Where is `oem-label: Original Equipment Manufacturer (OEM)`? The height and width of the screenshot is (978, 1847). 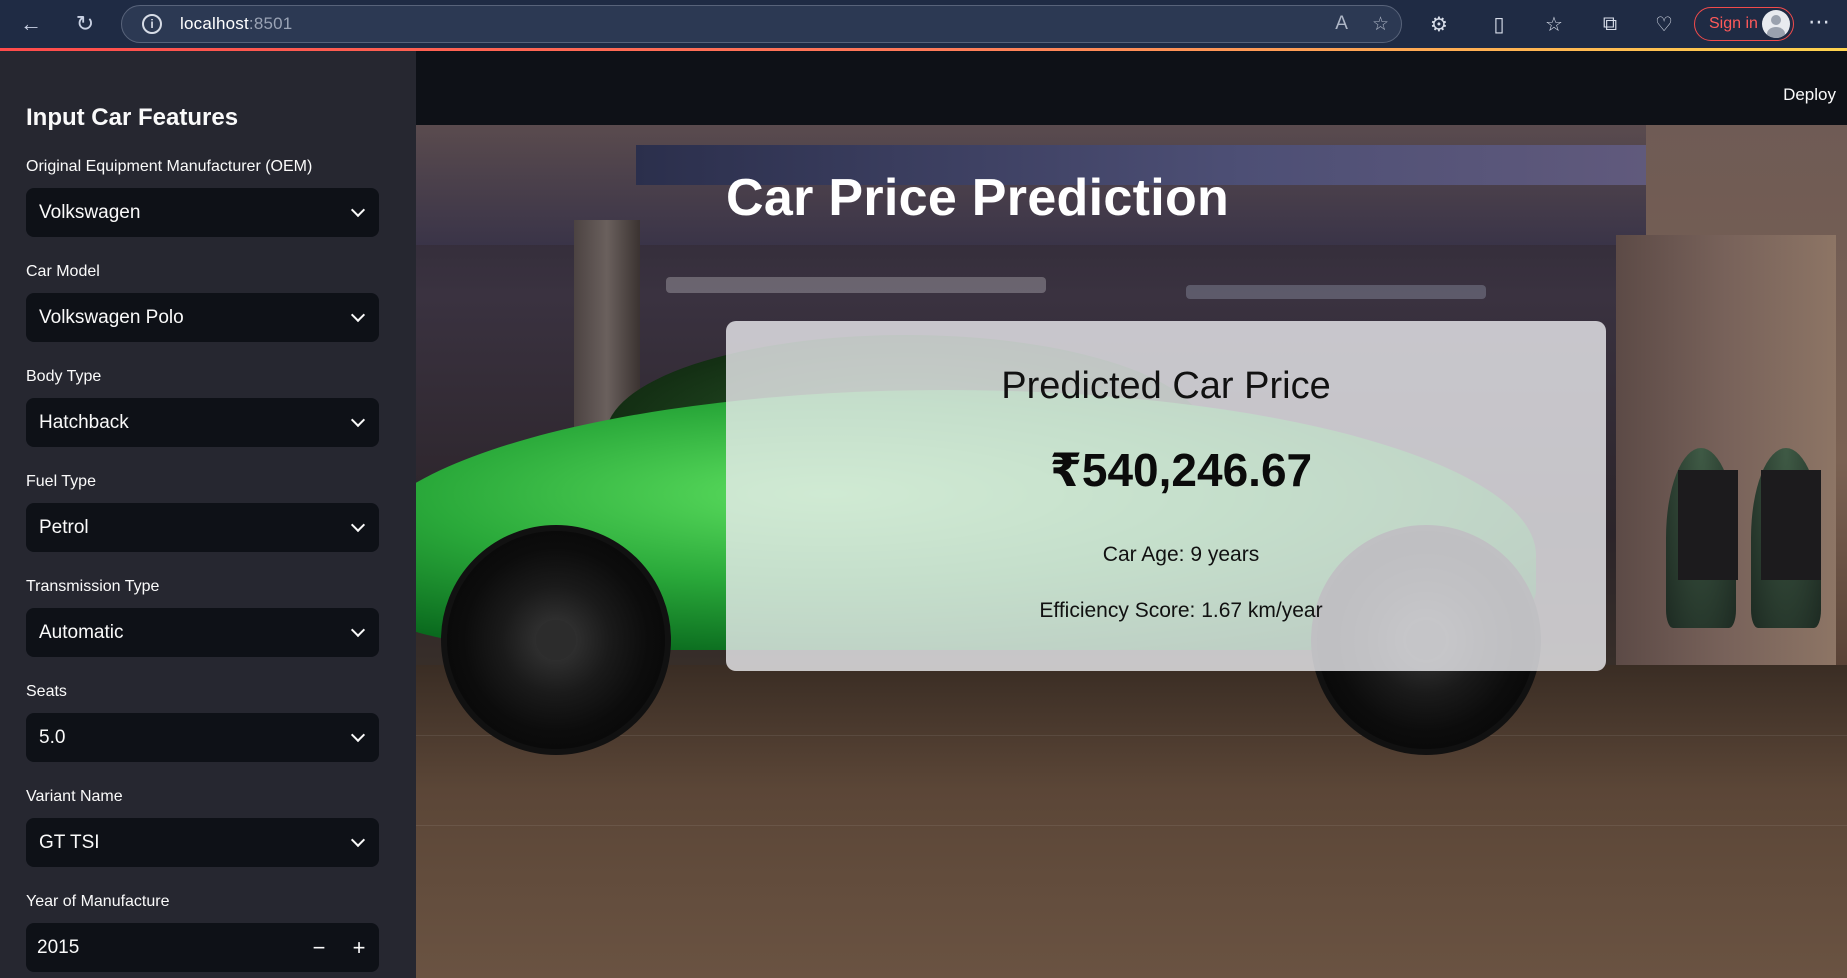 oem-label: Original Equipment Manufacturer (OEM) is located at coordinates (169, 166).